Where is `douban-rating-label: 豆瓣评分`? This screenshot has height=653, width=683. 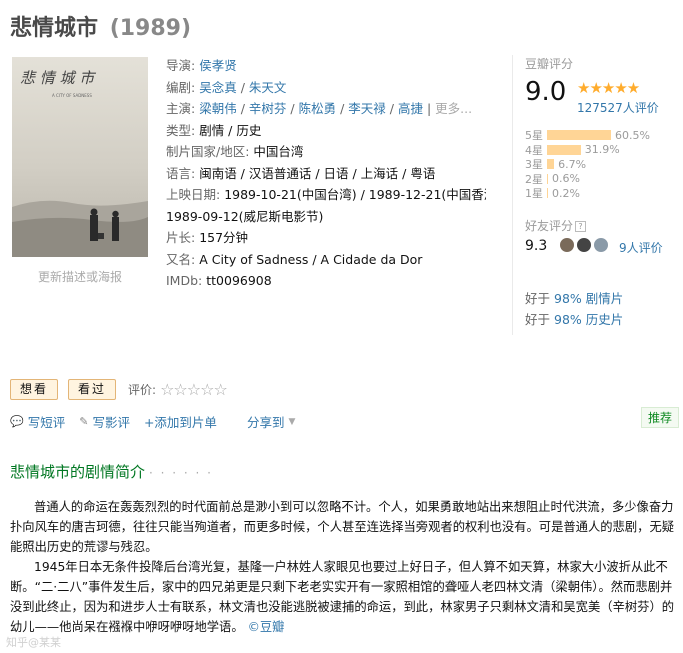 douban-rating-label: 豆瓣评分 is located at coordinates (549, 64).